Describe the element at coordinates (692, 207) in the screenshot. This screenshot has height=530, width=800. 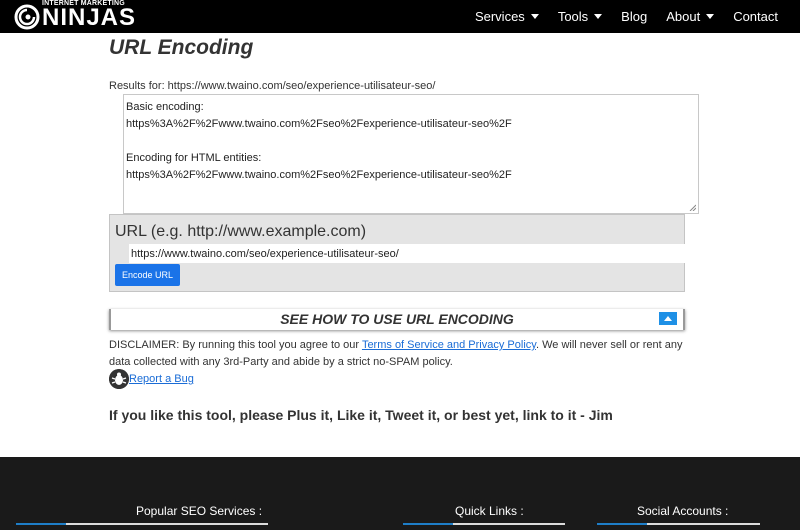
I see `resize-grip-icon` at that location.